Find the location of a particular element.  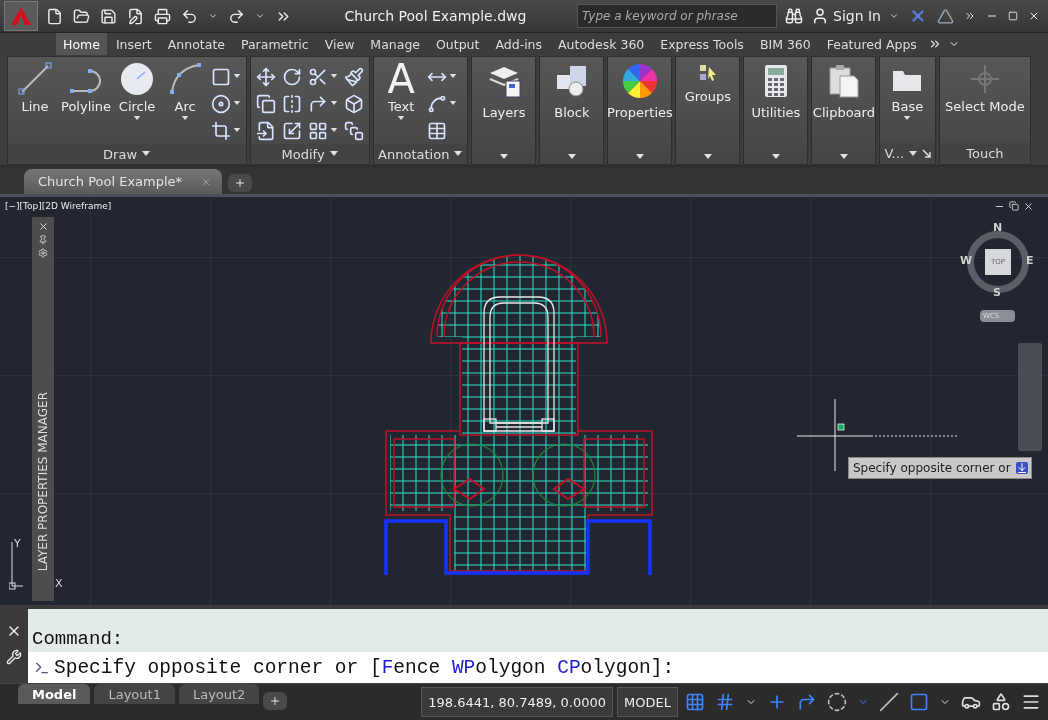

restore-icon is located at coordinates (1014, 206).